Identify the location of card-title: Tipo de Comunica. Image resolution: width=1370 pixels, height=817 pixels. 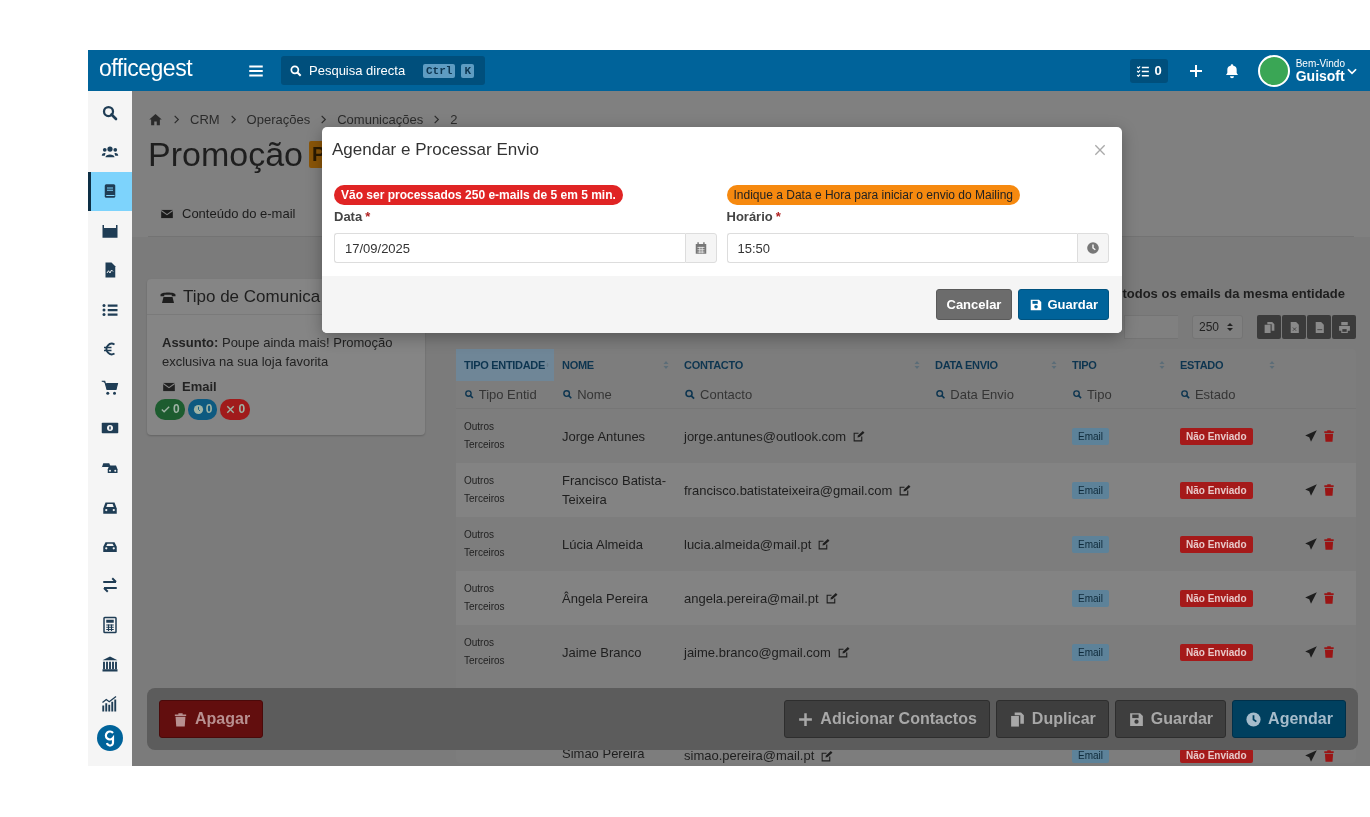
(252, 296).